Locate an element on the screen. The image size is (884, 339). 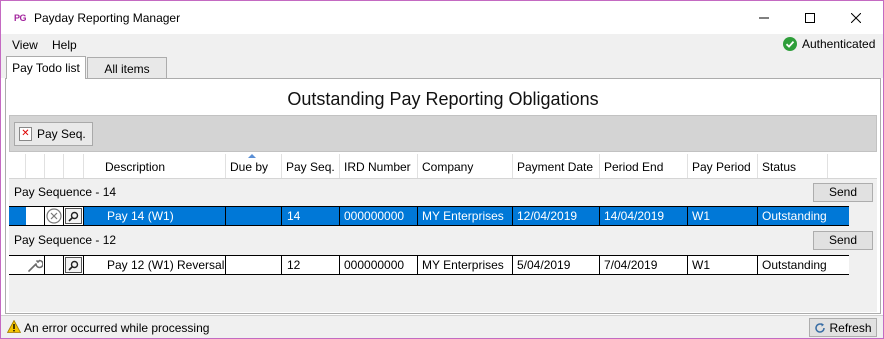
column-header-due-by-label: Due by is located at coordinates (249, 167).